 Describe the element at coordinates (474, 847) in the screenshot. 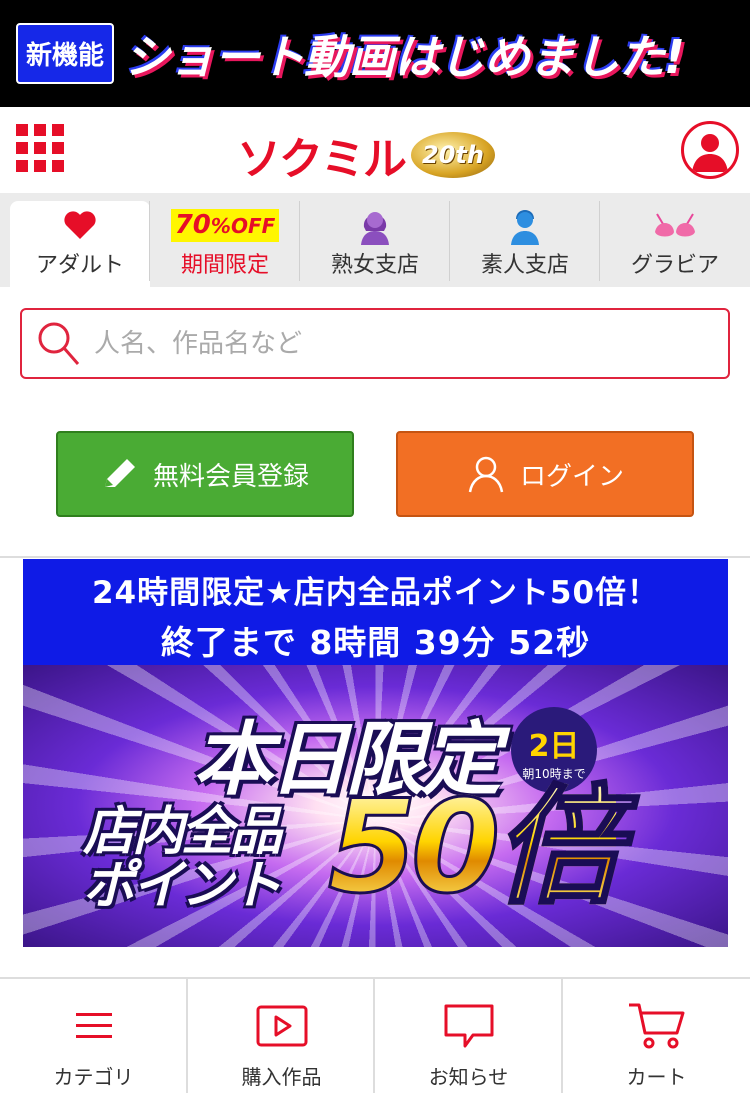

I see `campaign-multiplier: 50倍` at that location.